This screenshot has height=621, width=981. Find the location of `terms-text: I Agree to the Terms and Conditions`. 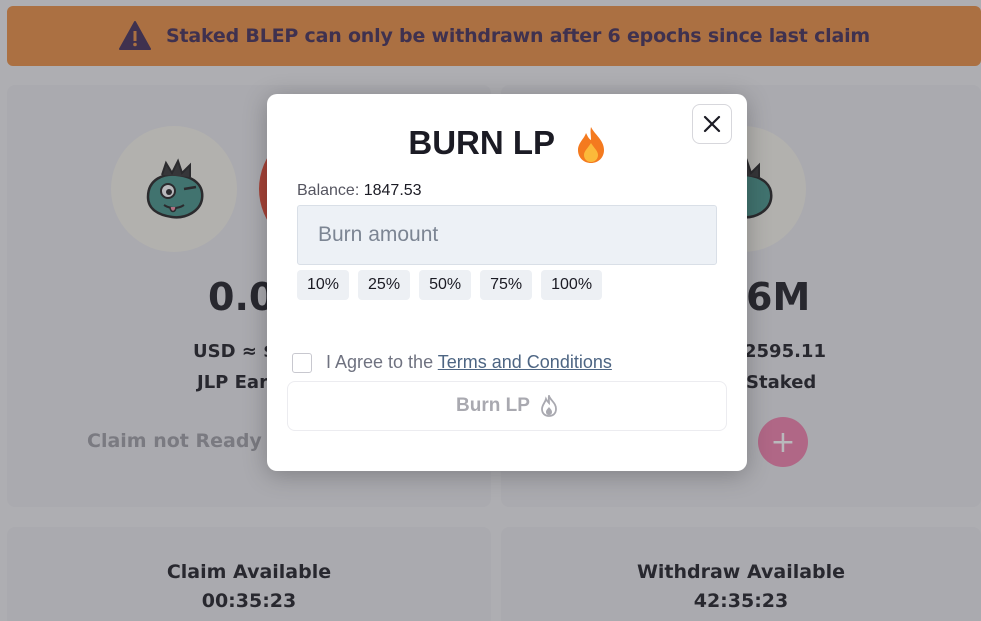

terms-text: I Agree to the Terms and Conditions is located at coordinates (469, 362).